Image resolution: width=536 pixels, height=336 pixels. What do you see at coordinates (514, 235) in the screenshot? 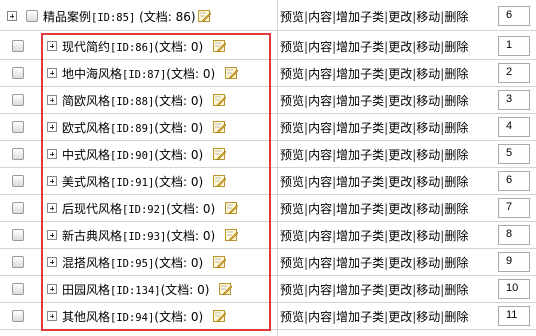
I see `sort-order-input: 8` at bounding box center [514, 235].